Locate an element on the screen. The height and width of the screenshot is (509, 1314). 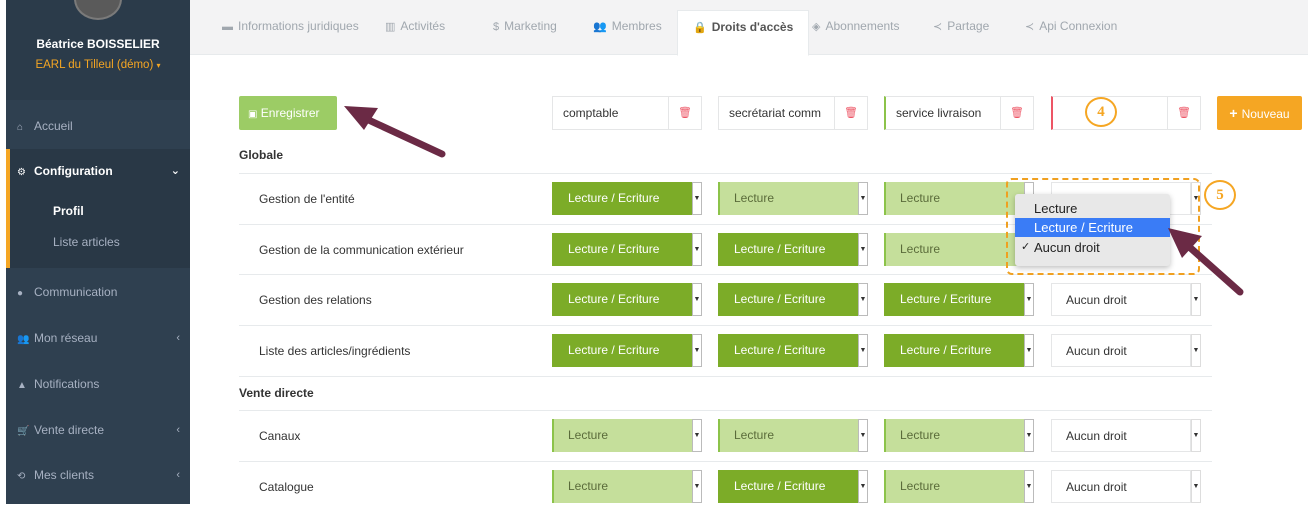
role-field-service-livraison: service livraison 🗑 is located at coordinates (959, 113).